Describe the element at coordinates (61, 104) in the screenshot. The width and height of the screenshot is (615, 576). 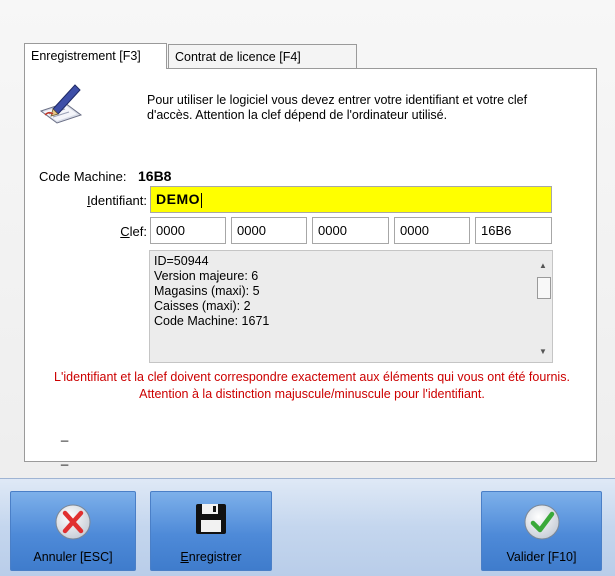
I see `pen-paper-icon` at that location.